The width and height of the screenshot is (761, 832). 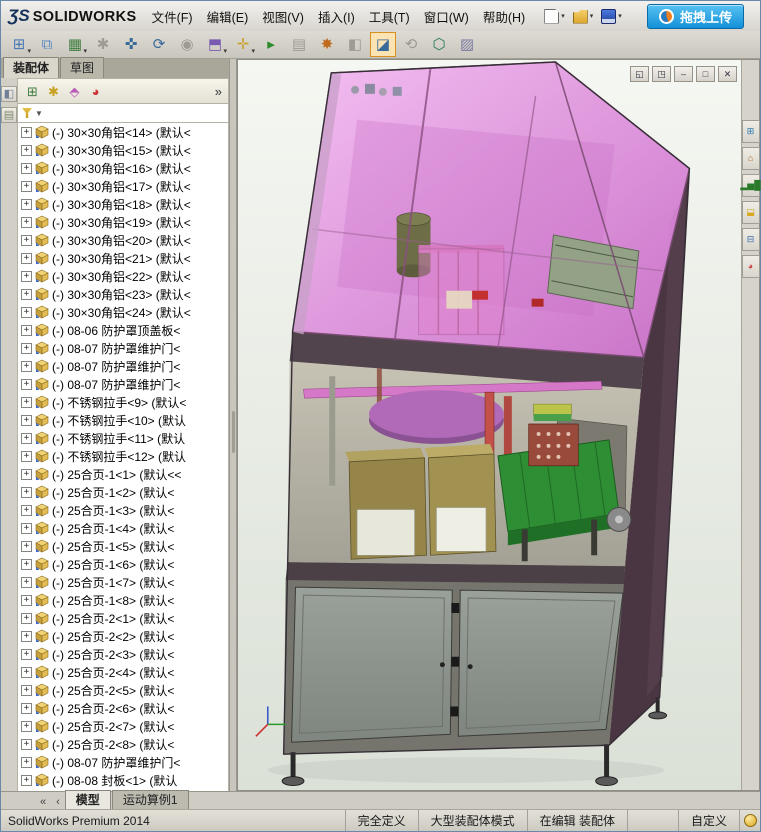 What do you see at coordinates (355, 44) in the screenshot?
I see `instant3d-icon: ◧` at bounding box center [355, 44].